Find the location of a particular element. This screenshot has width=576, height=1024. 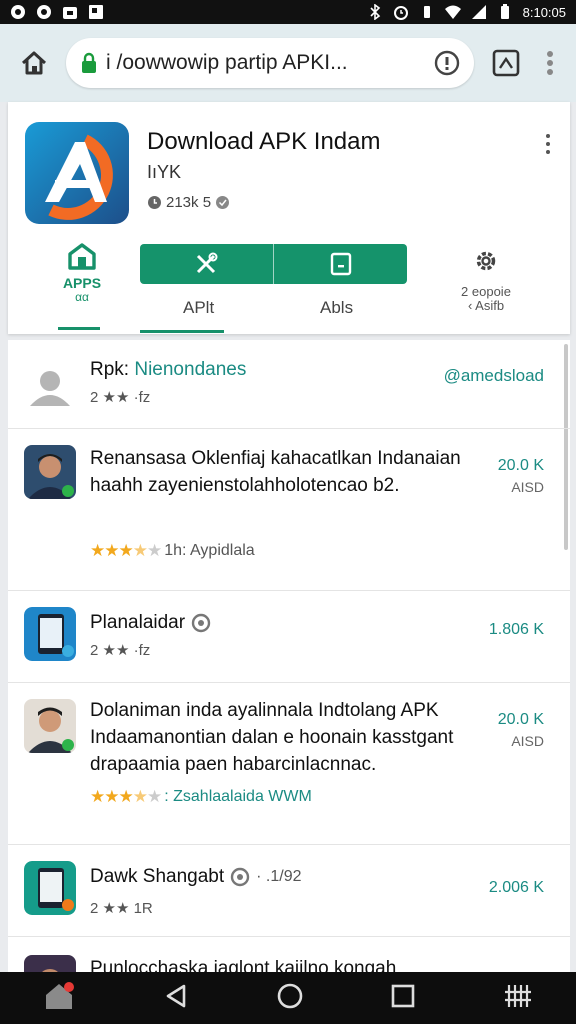

tools-button is located at coordinates (206, 264).